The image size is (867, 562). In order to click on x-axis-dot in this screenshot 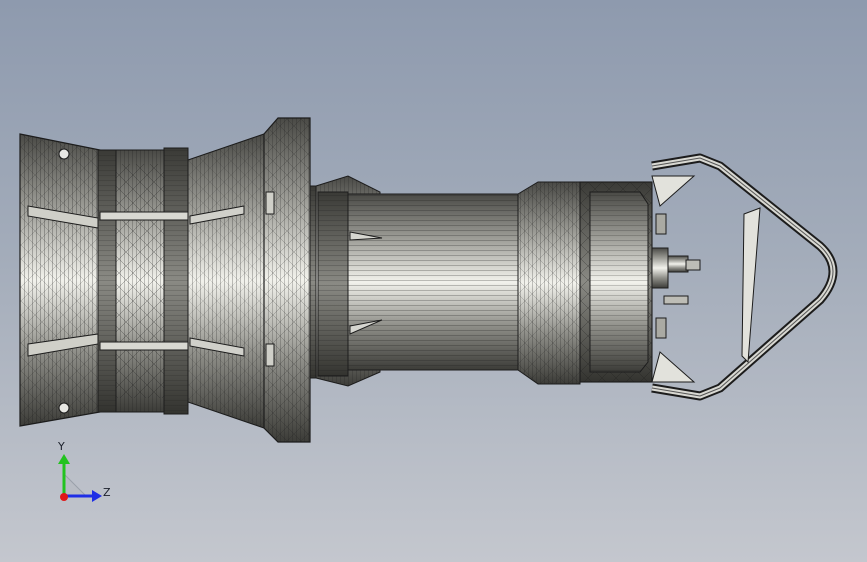, I will do `click(64, 497)`.